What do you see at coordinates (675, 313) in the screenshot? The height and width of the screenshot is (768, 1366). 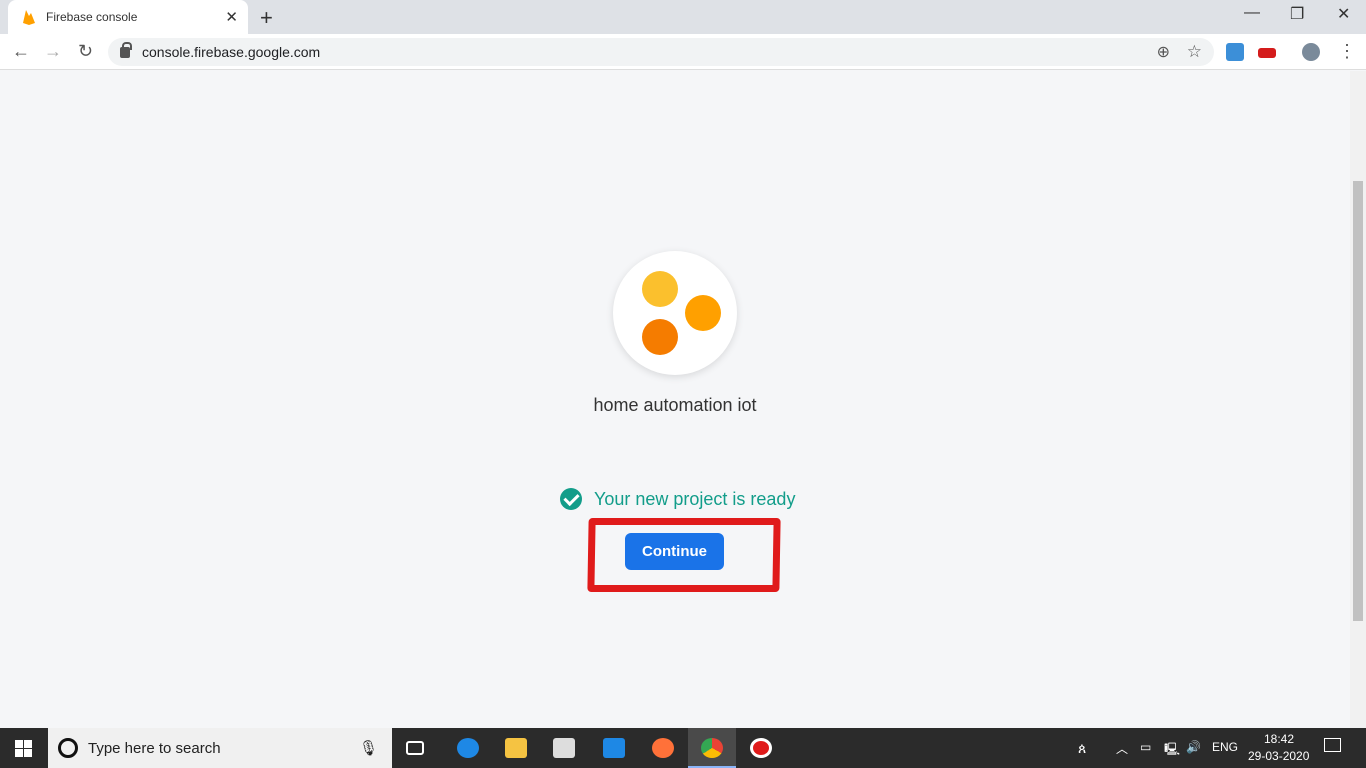 I see `project-logo` at bounding box center [675, 313].